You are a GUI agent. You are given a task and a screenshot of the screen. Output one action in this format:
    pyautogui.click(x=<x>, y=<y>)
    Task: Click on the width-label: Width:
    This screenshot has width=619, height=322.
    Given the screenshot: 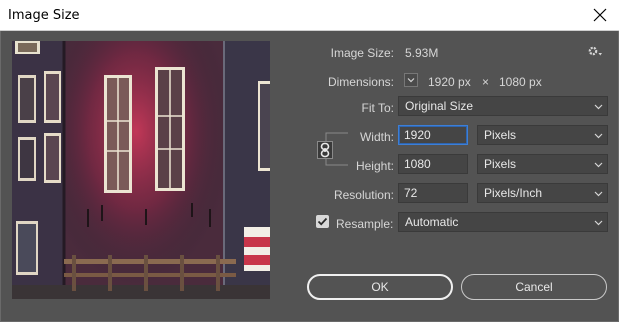 What is the action you would take?
    pyautogui.click(x=376, y=137)
    